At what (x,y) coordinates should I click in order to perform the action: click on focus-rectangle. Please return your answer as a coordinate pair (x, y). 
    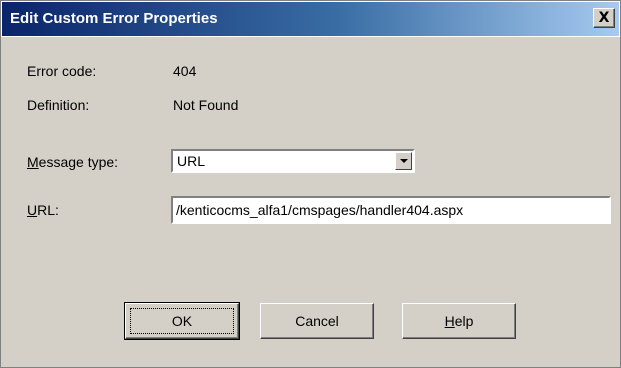
    Looking at the image, I should click on (182, 321).